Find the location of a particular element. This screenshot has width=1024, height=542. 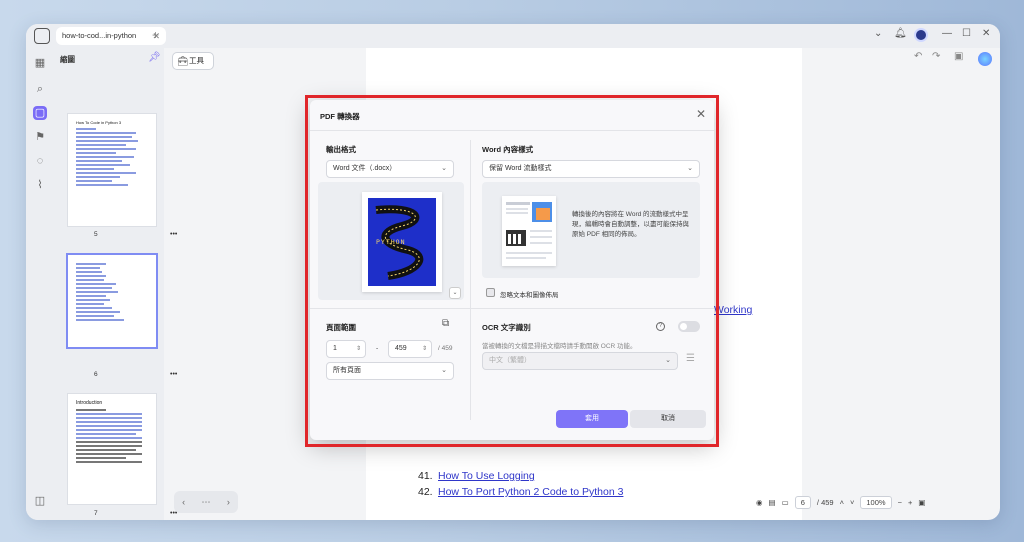

close-window-icon: ✕ is located at coordinates (986, 33).